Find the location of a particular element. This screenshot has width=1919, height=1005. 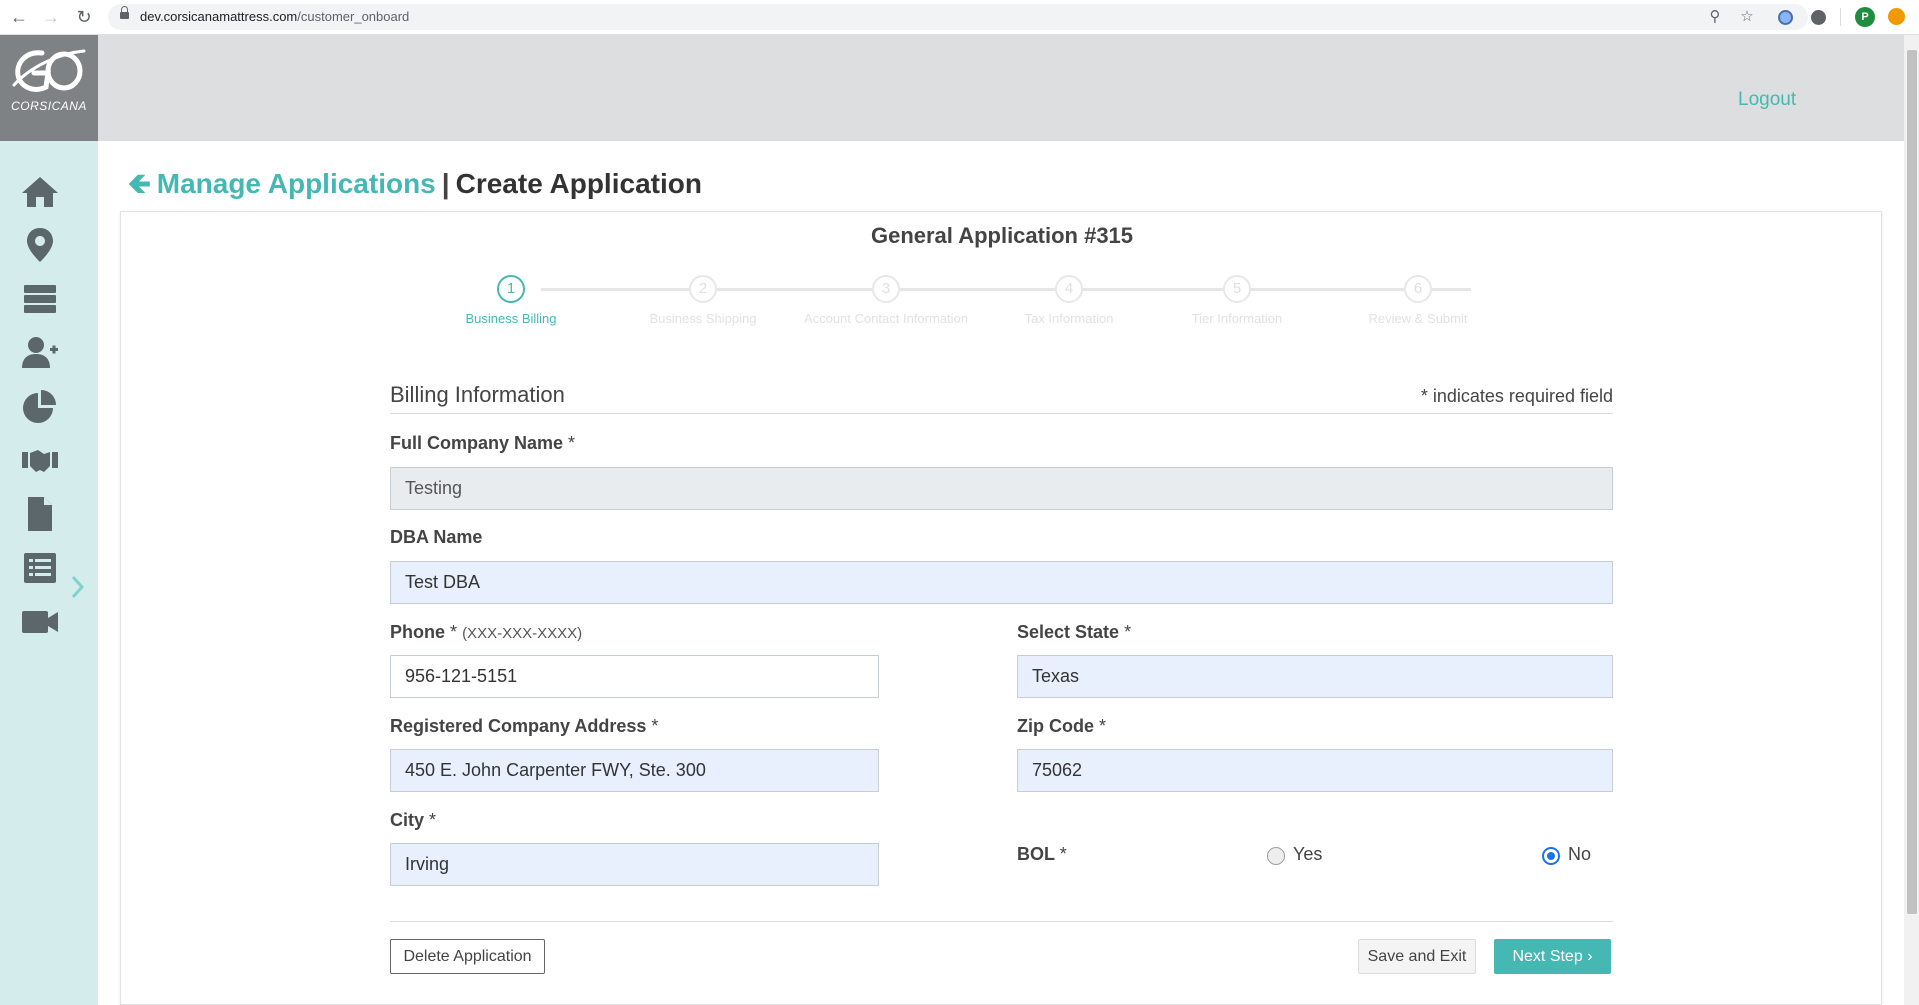

step-business-shipping: 2 Business Shipping is located at coordinates (703, 300).